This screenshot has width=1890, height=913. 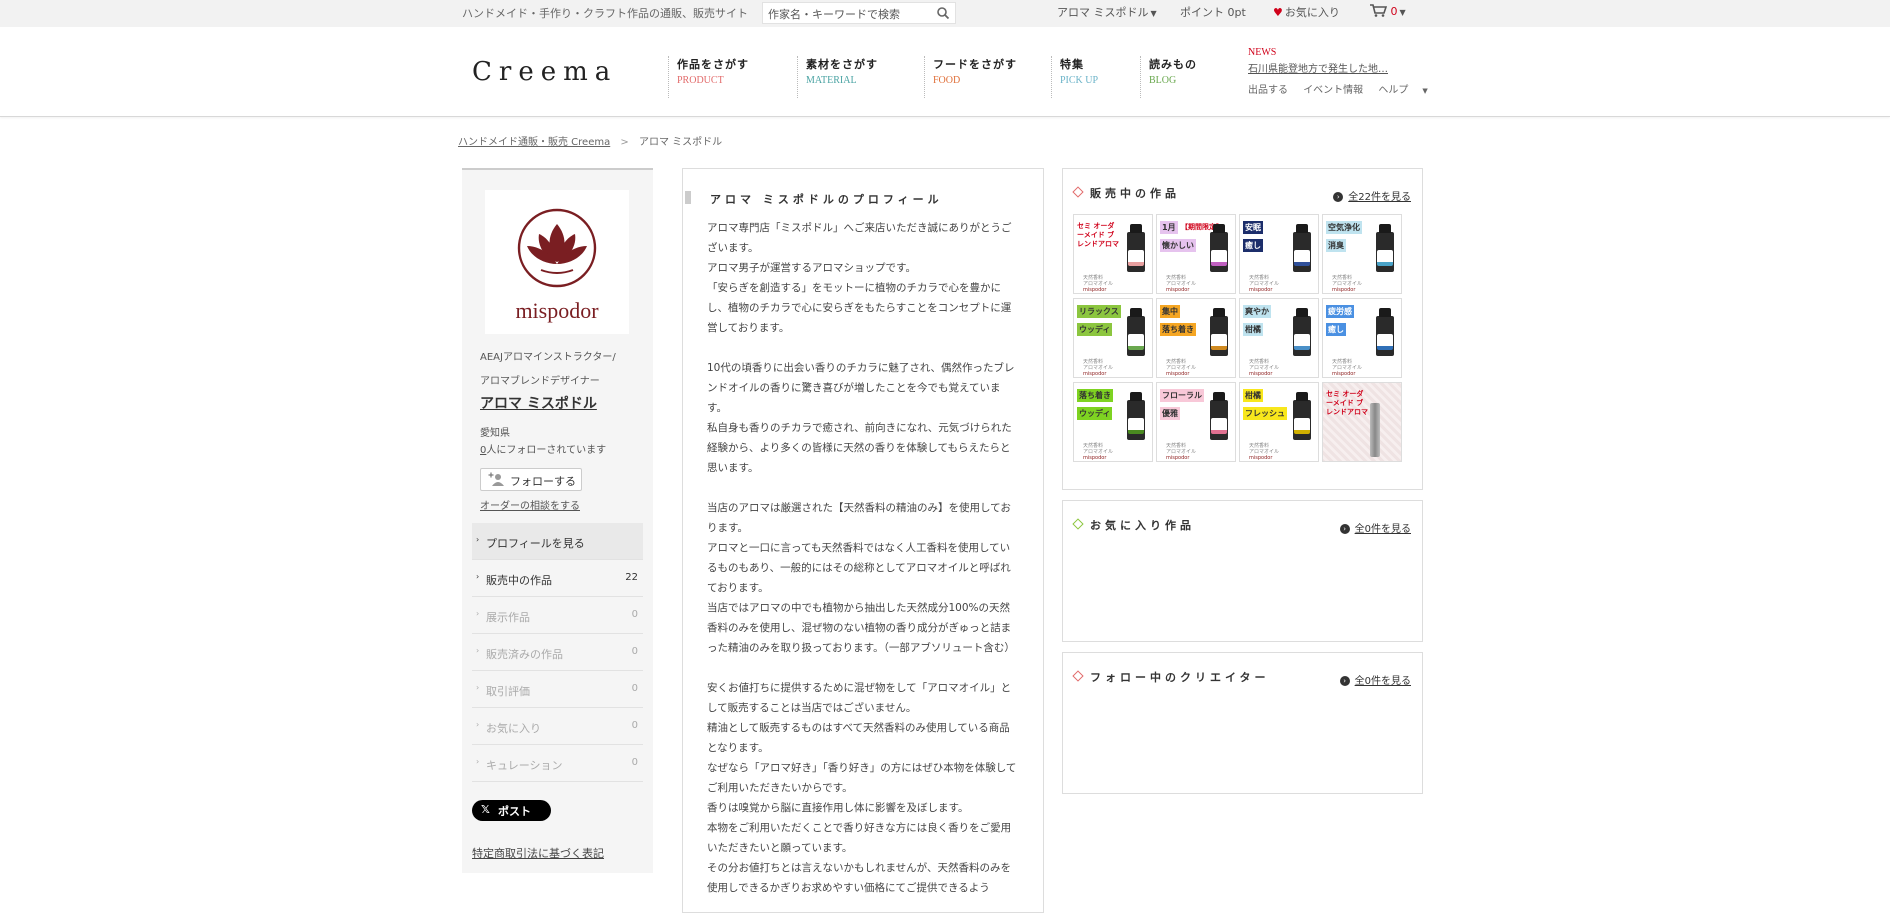 I want to click on menu-item-count: 0, so click(x=634, y=614).